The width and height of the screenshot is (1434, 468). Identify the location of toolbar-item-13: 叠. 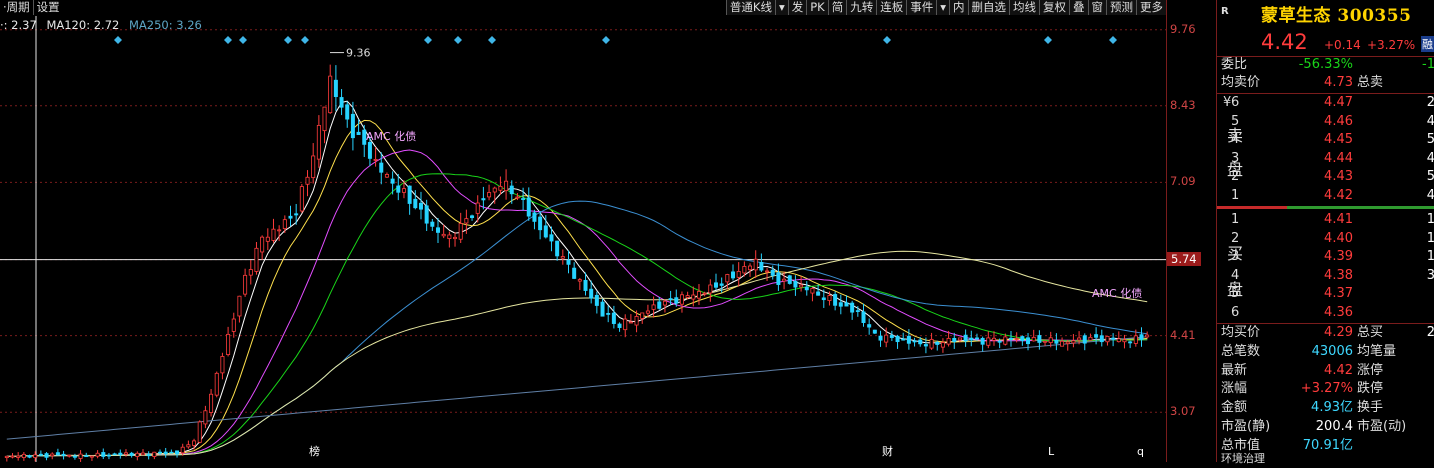
(1078, 7).